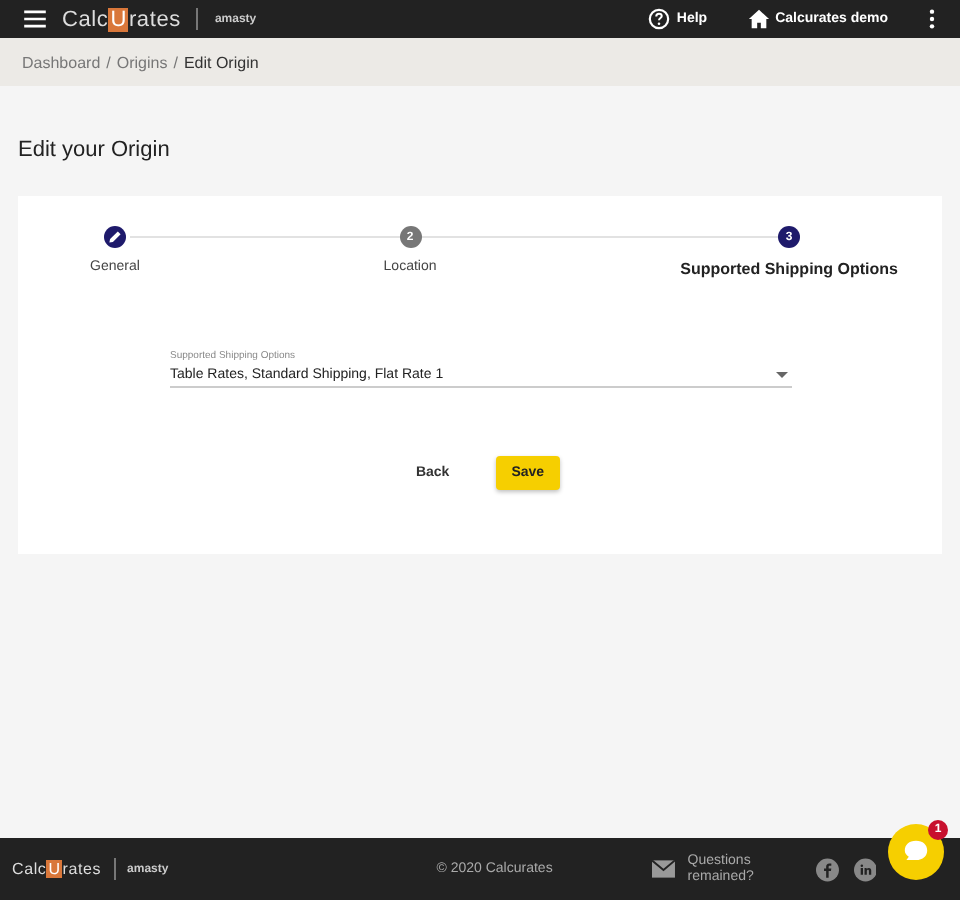  I want to click on page-title: Edit your Origin, so click(95, 150).